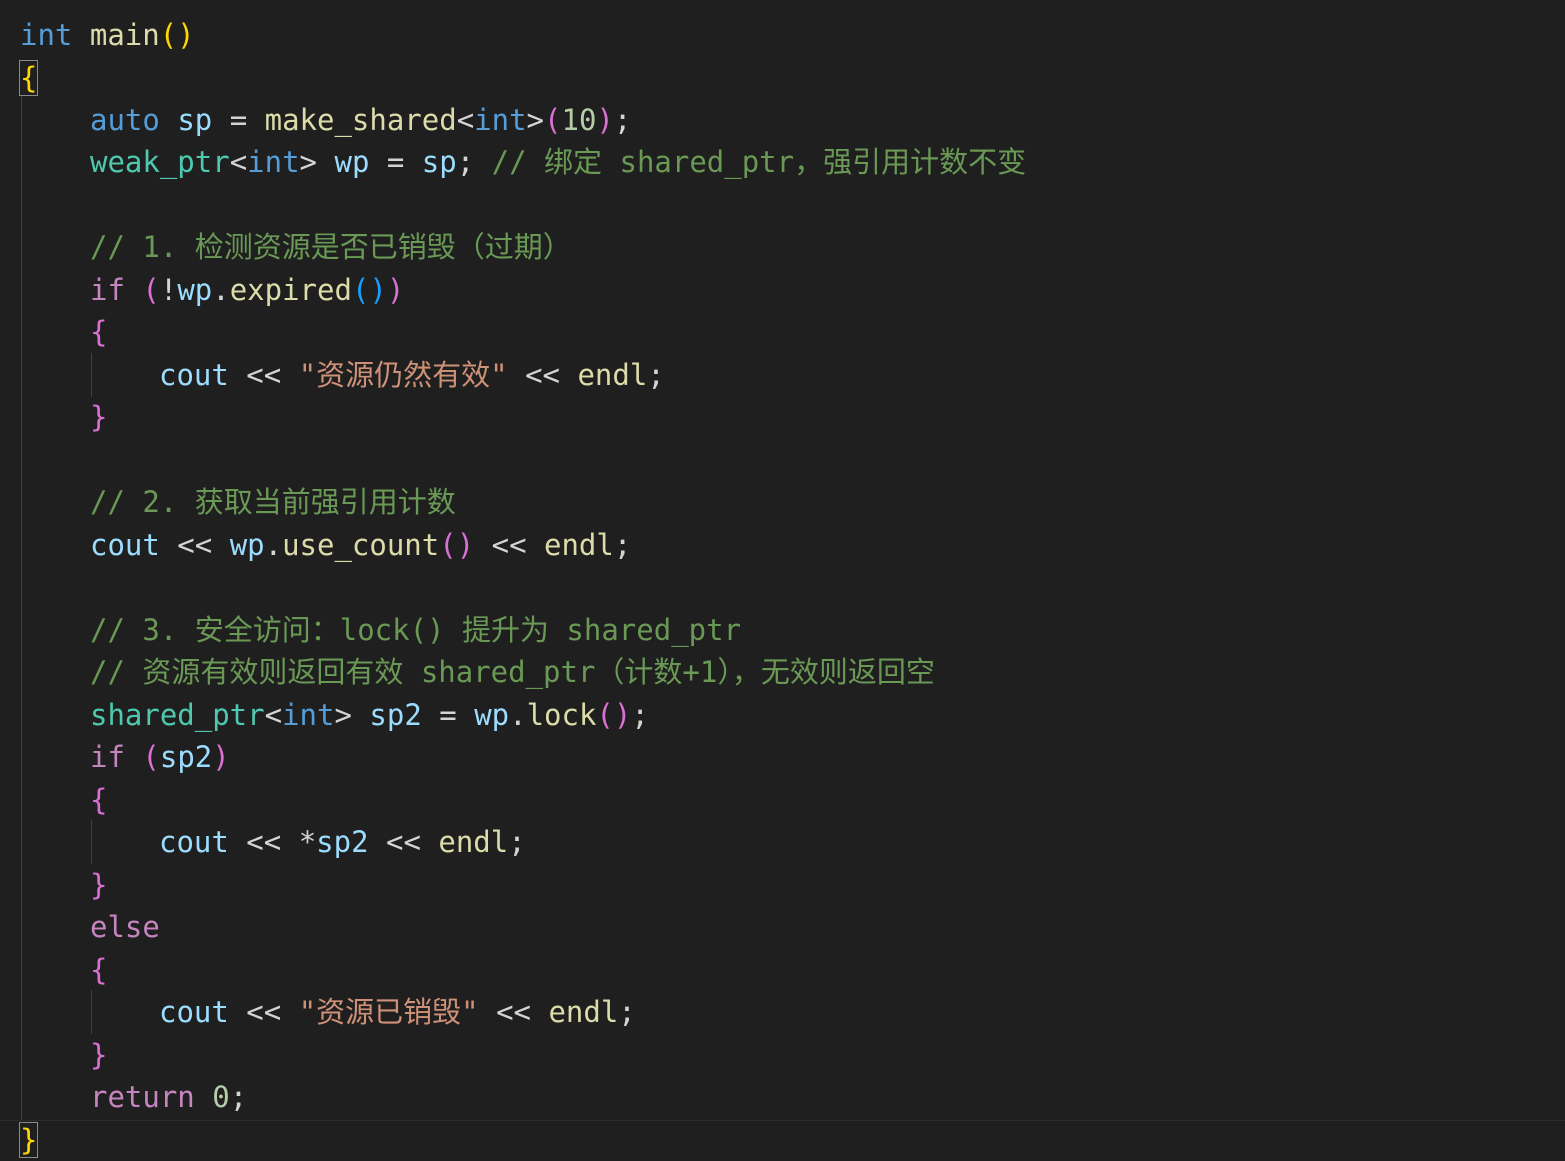 The image size is (1565, 1161). What do you see at coordinates (168, 1097) in the screenshot?
I see `code-line: return 0;` at bounding box center [168, 1097].